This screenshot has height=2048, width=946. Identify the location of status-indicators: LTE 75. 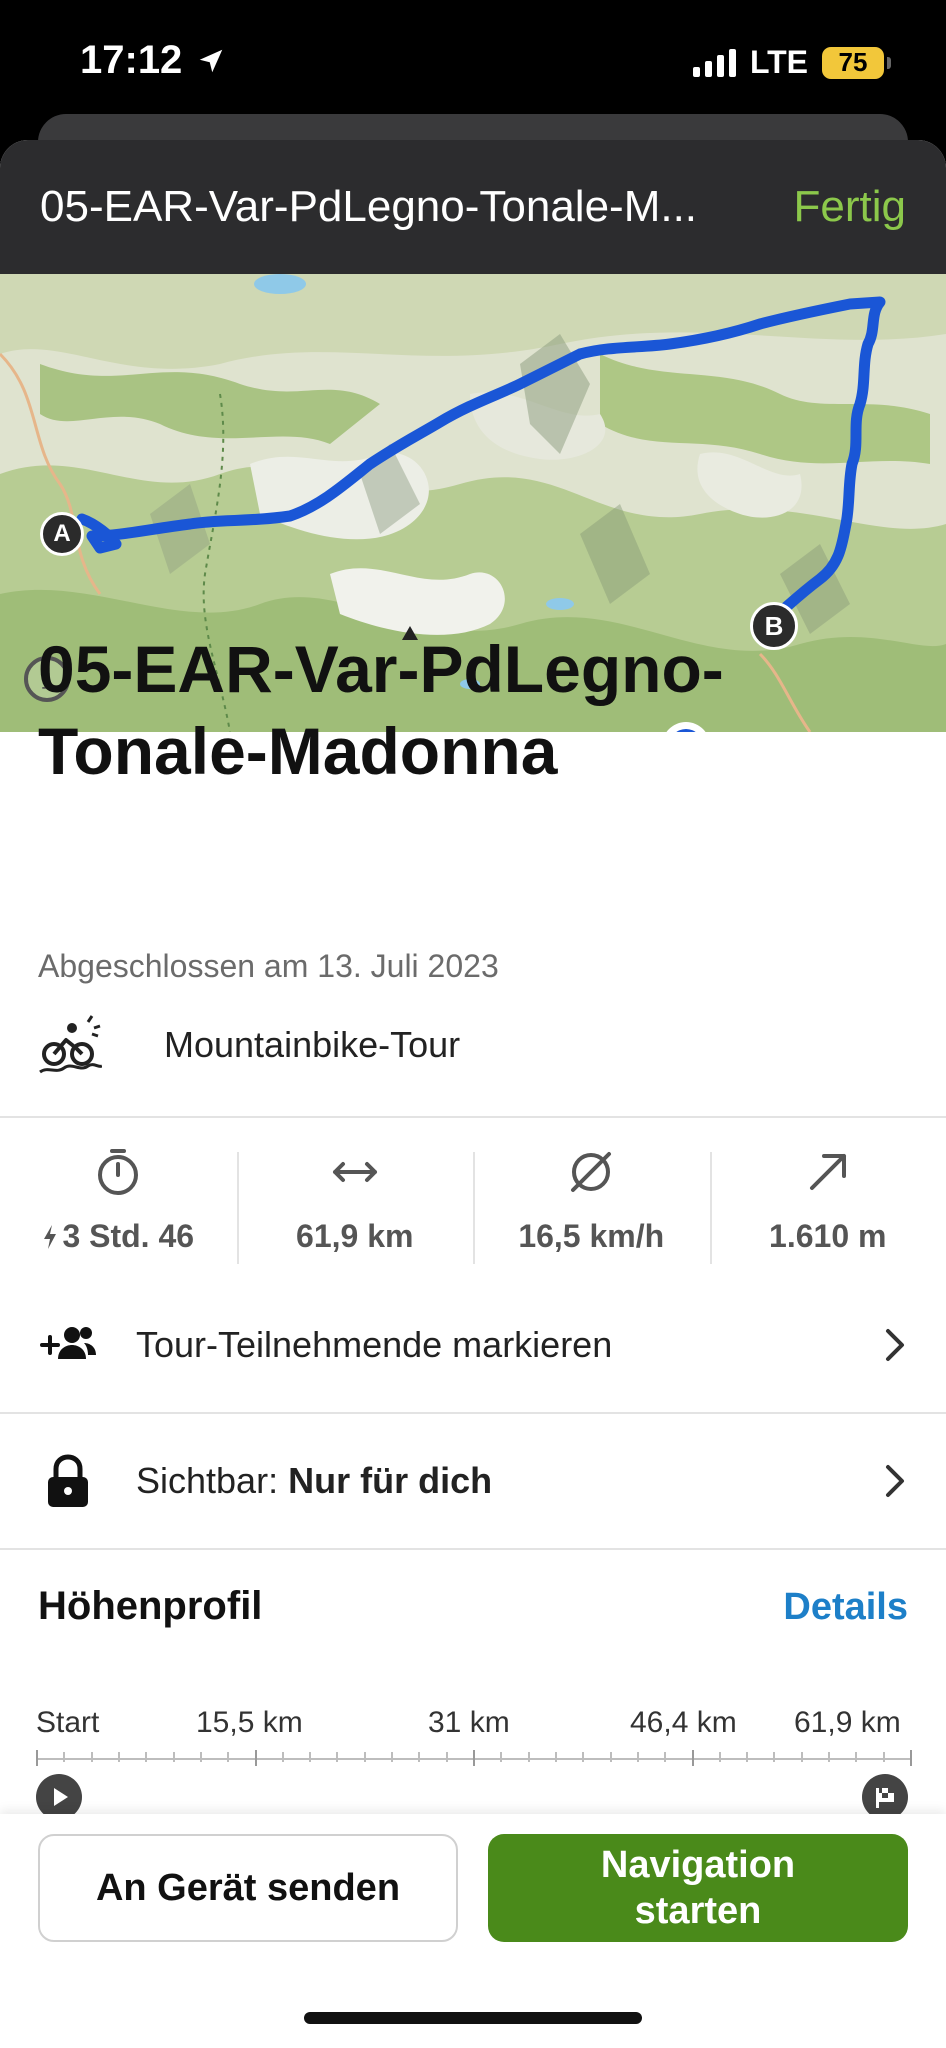
(791, 62).